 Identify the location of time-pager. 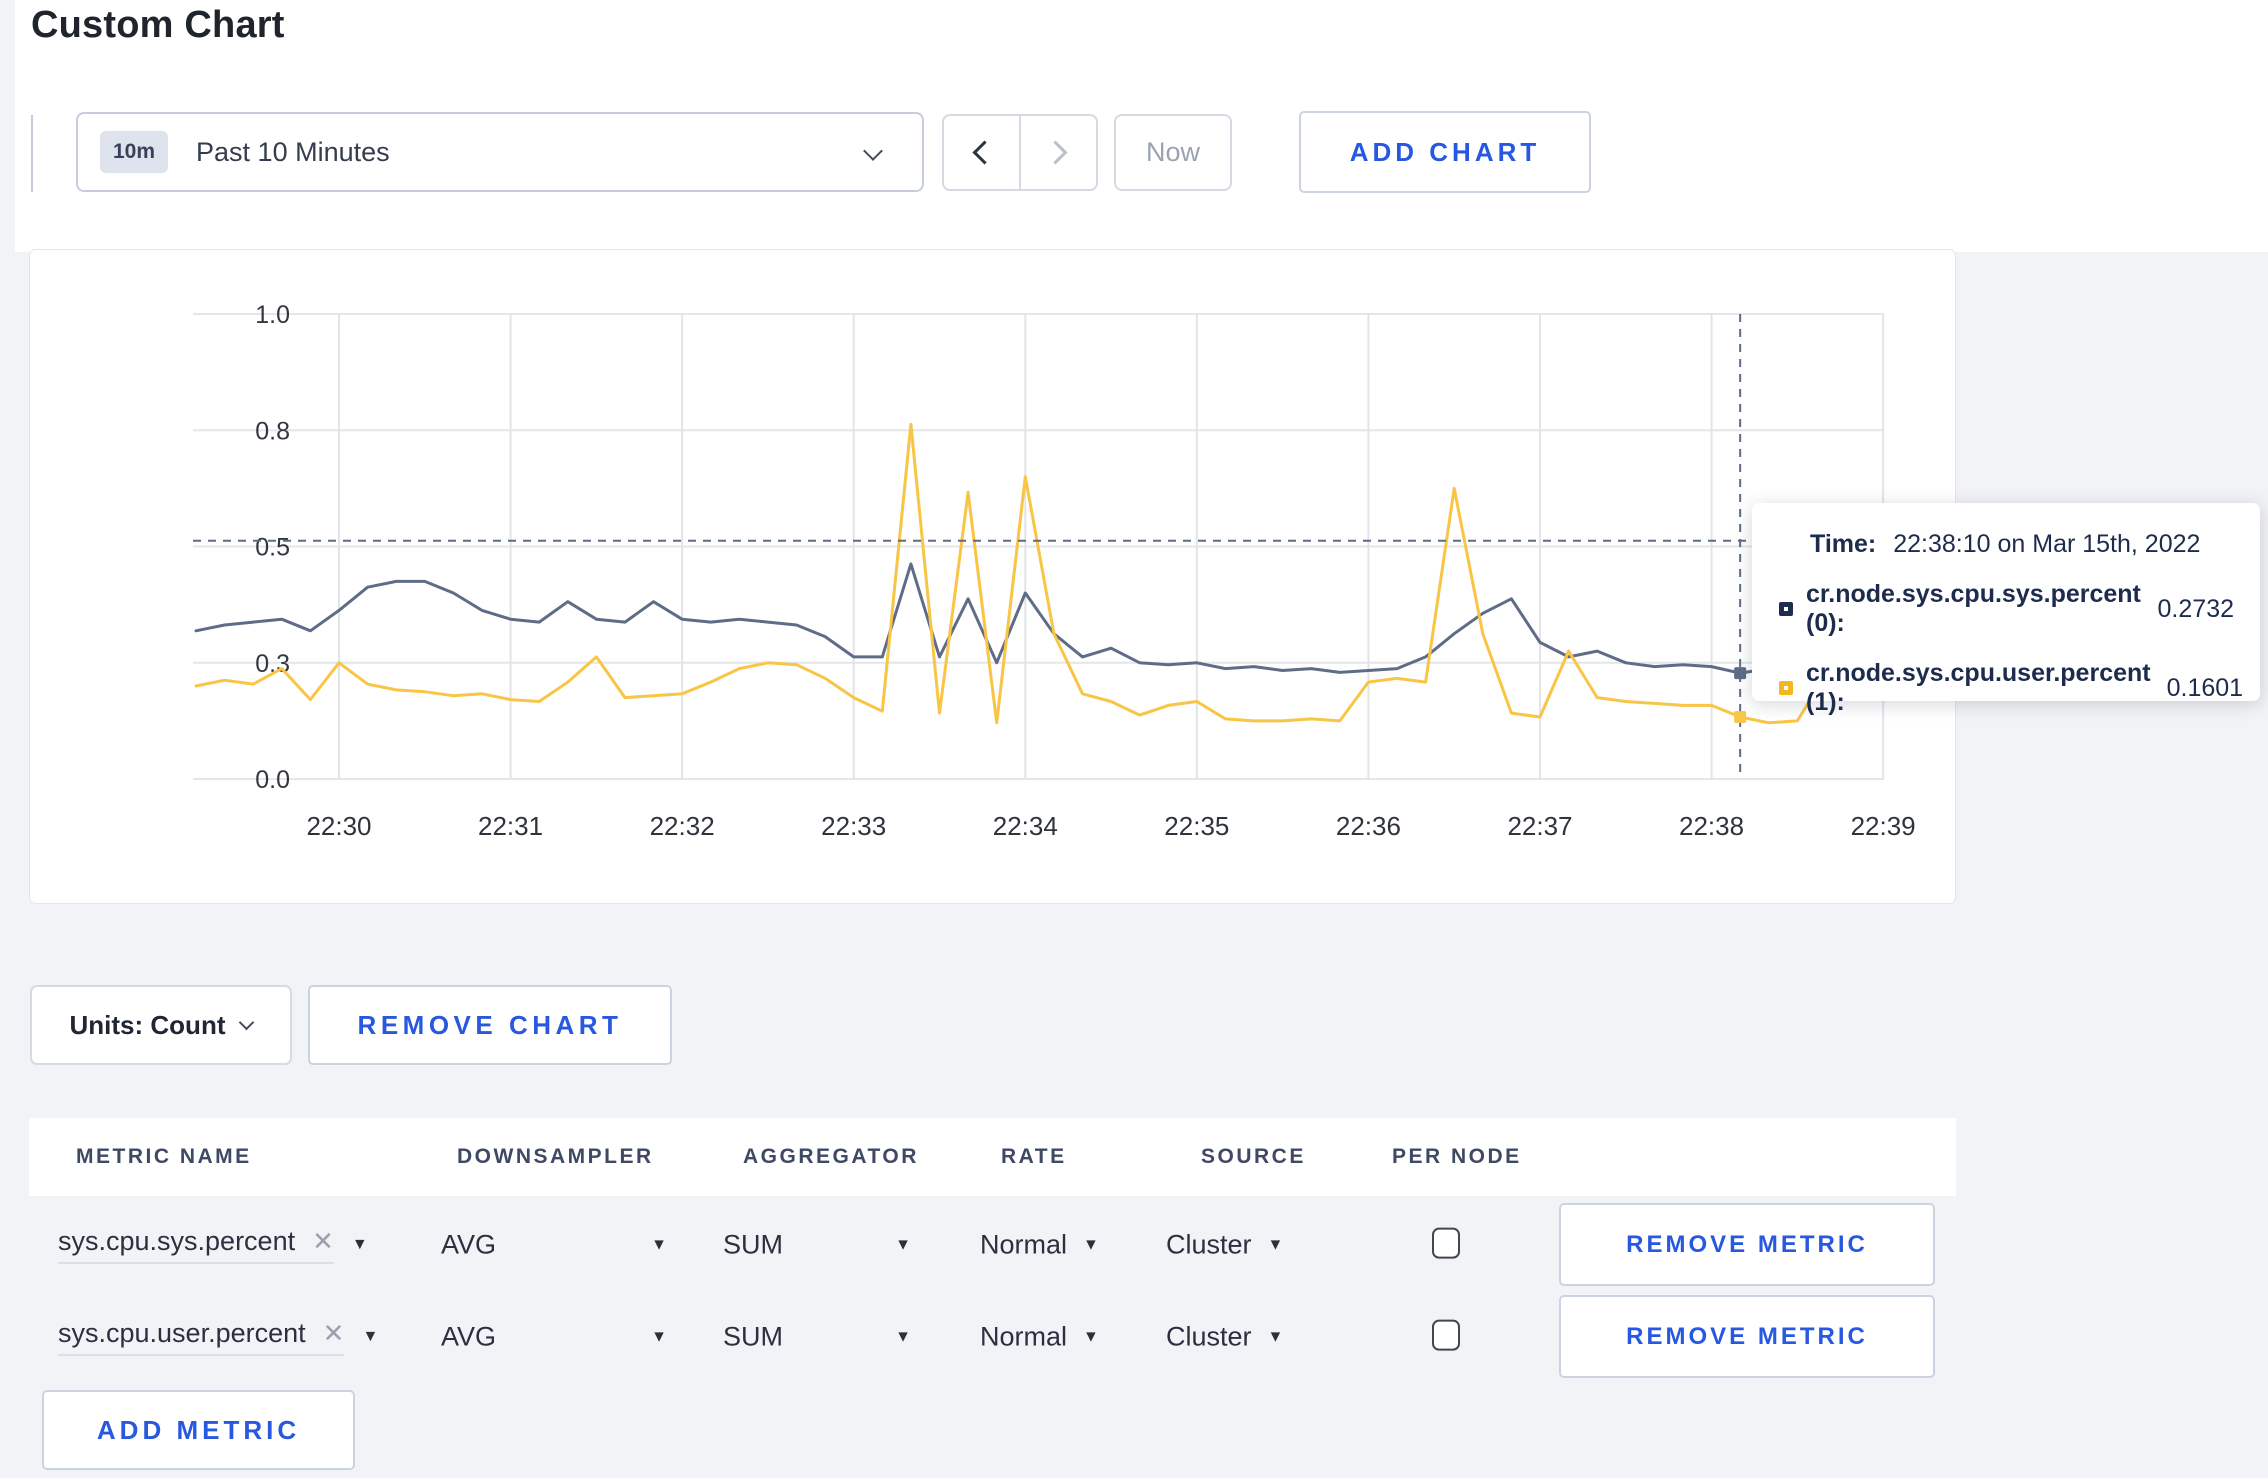
(1020, 152).